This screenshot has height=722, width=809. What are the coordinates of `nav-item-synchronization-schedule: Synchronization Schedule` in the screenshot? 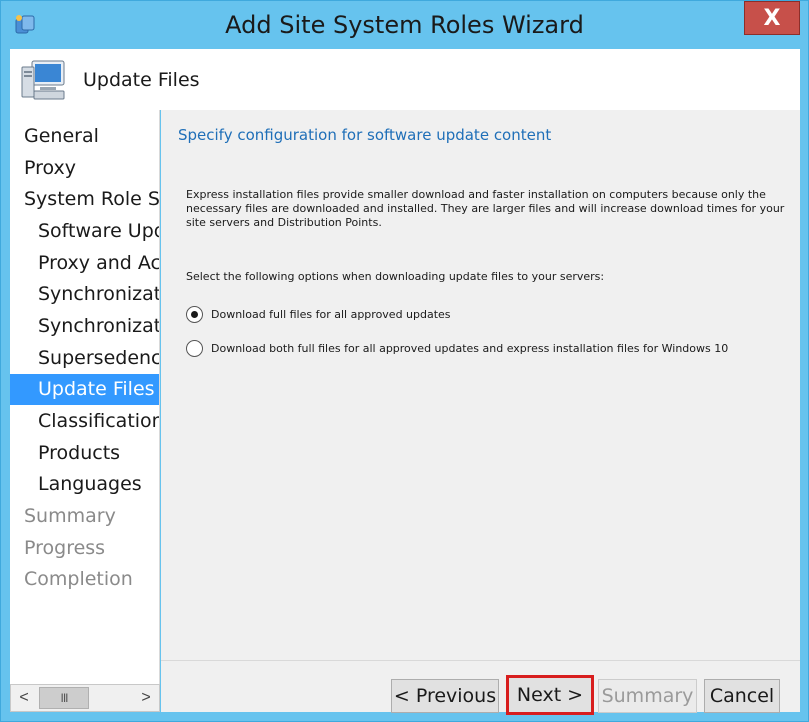 It's located at (84, 326).